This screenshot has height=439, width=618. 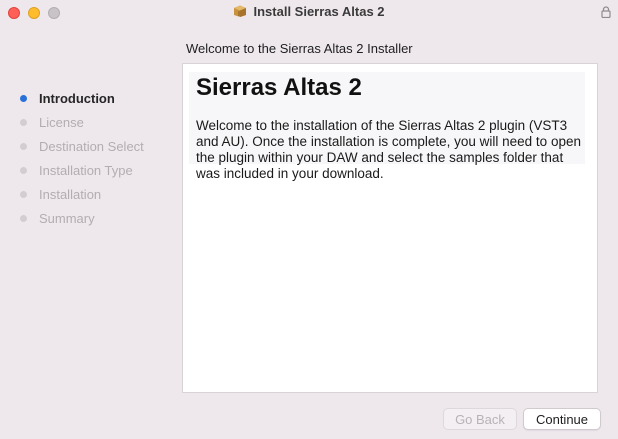 What do you see at coordinates (279, 87) in the screenshot?
I see `content-heading: Sierras Altas 2` at bounding box center [279, 87].